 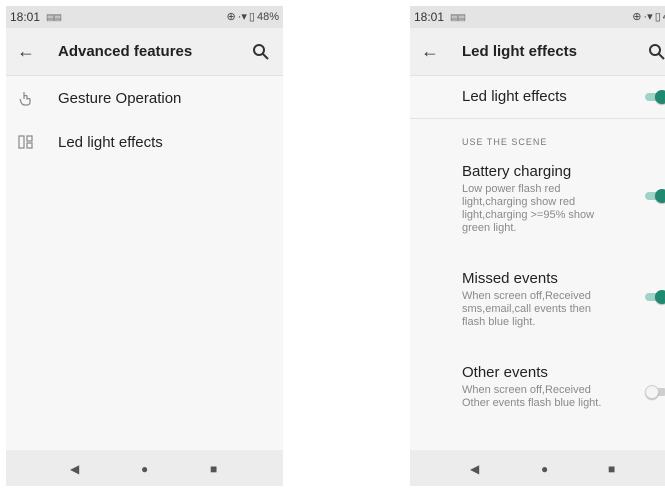 I want to click on menu-item-label: Led light effects, so click(x=110, y=142).